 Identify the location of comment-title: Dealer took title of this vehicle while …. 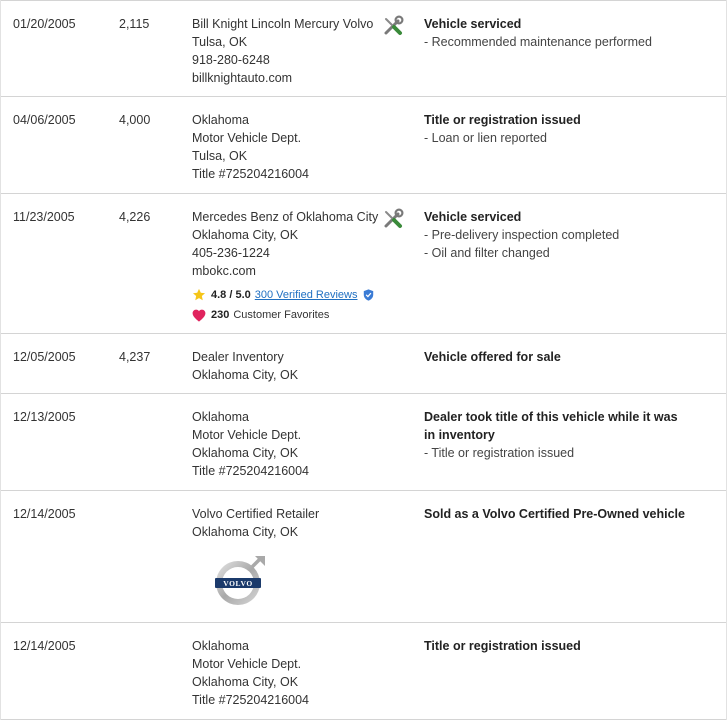
(551, 426).